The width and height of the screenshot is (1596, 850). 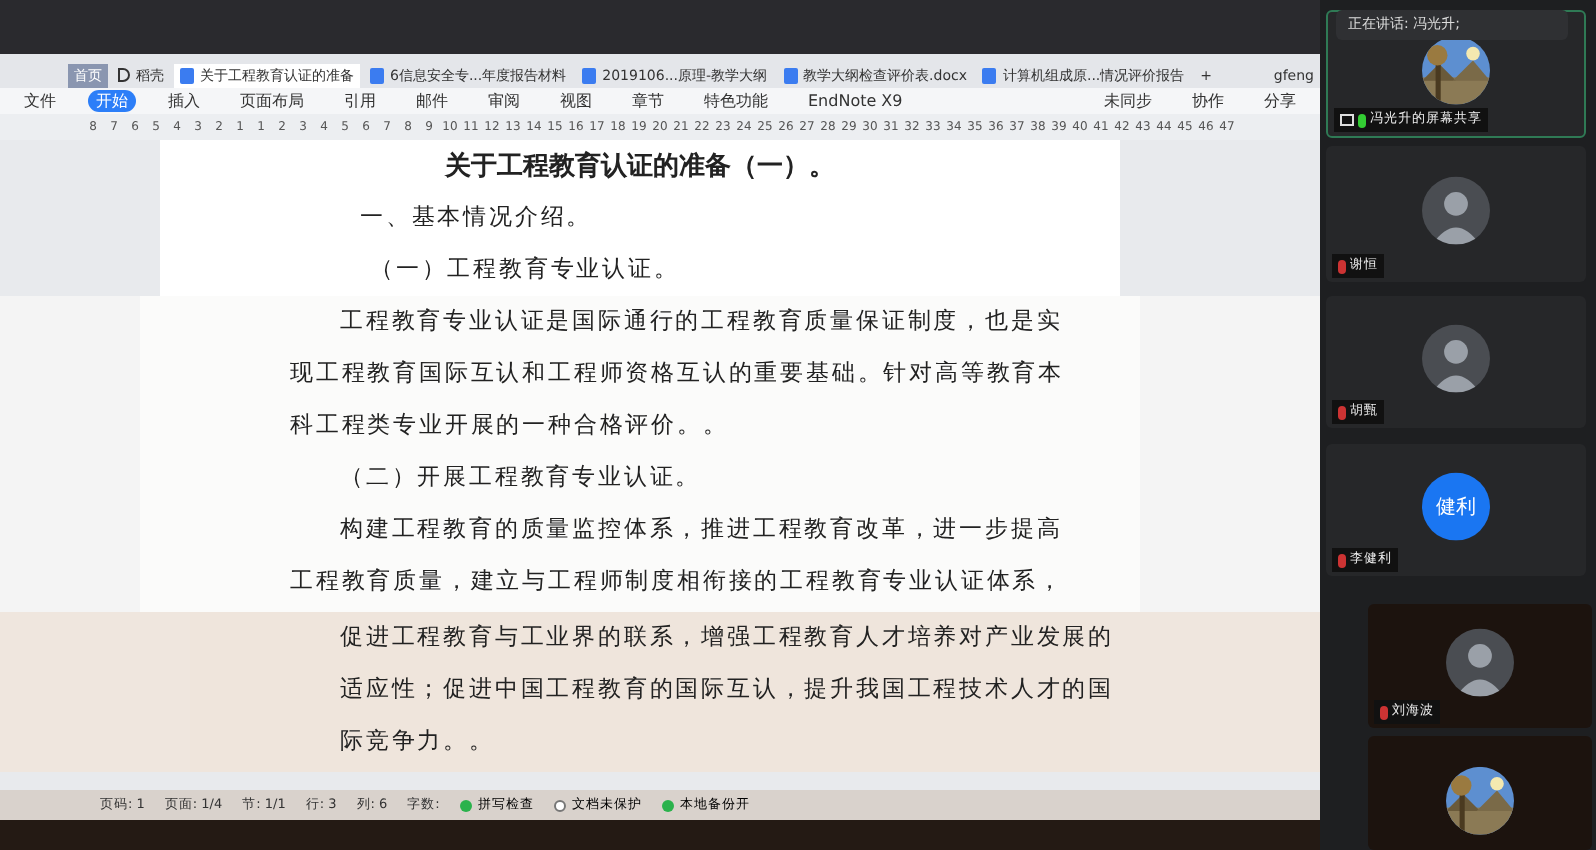 What do you see at coordinates (272, 101) in the screenshot?
I see `ribbon-tab: 页面布局` at bounding box center [272, 101].